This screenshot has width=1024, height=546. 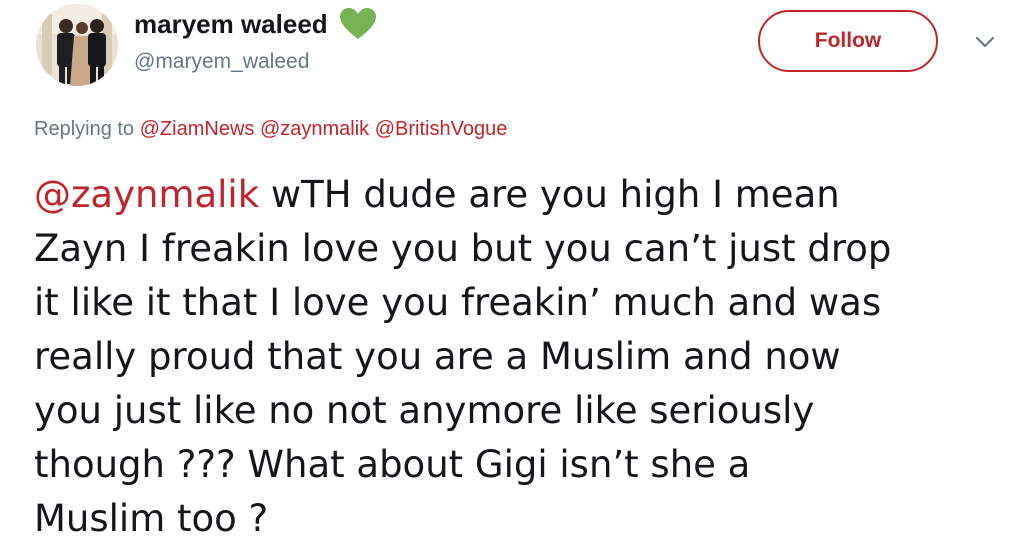 What do you see at coordinates (985, 42) in the screenshot?
I see `chevron-down-icon` at bounding box center [985, 42].